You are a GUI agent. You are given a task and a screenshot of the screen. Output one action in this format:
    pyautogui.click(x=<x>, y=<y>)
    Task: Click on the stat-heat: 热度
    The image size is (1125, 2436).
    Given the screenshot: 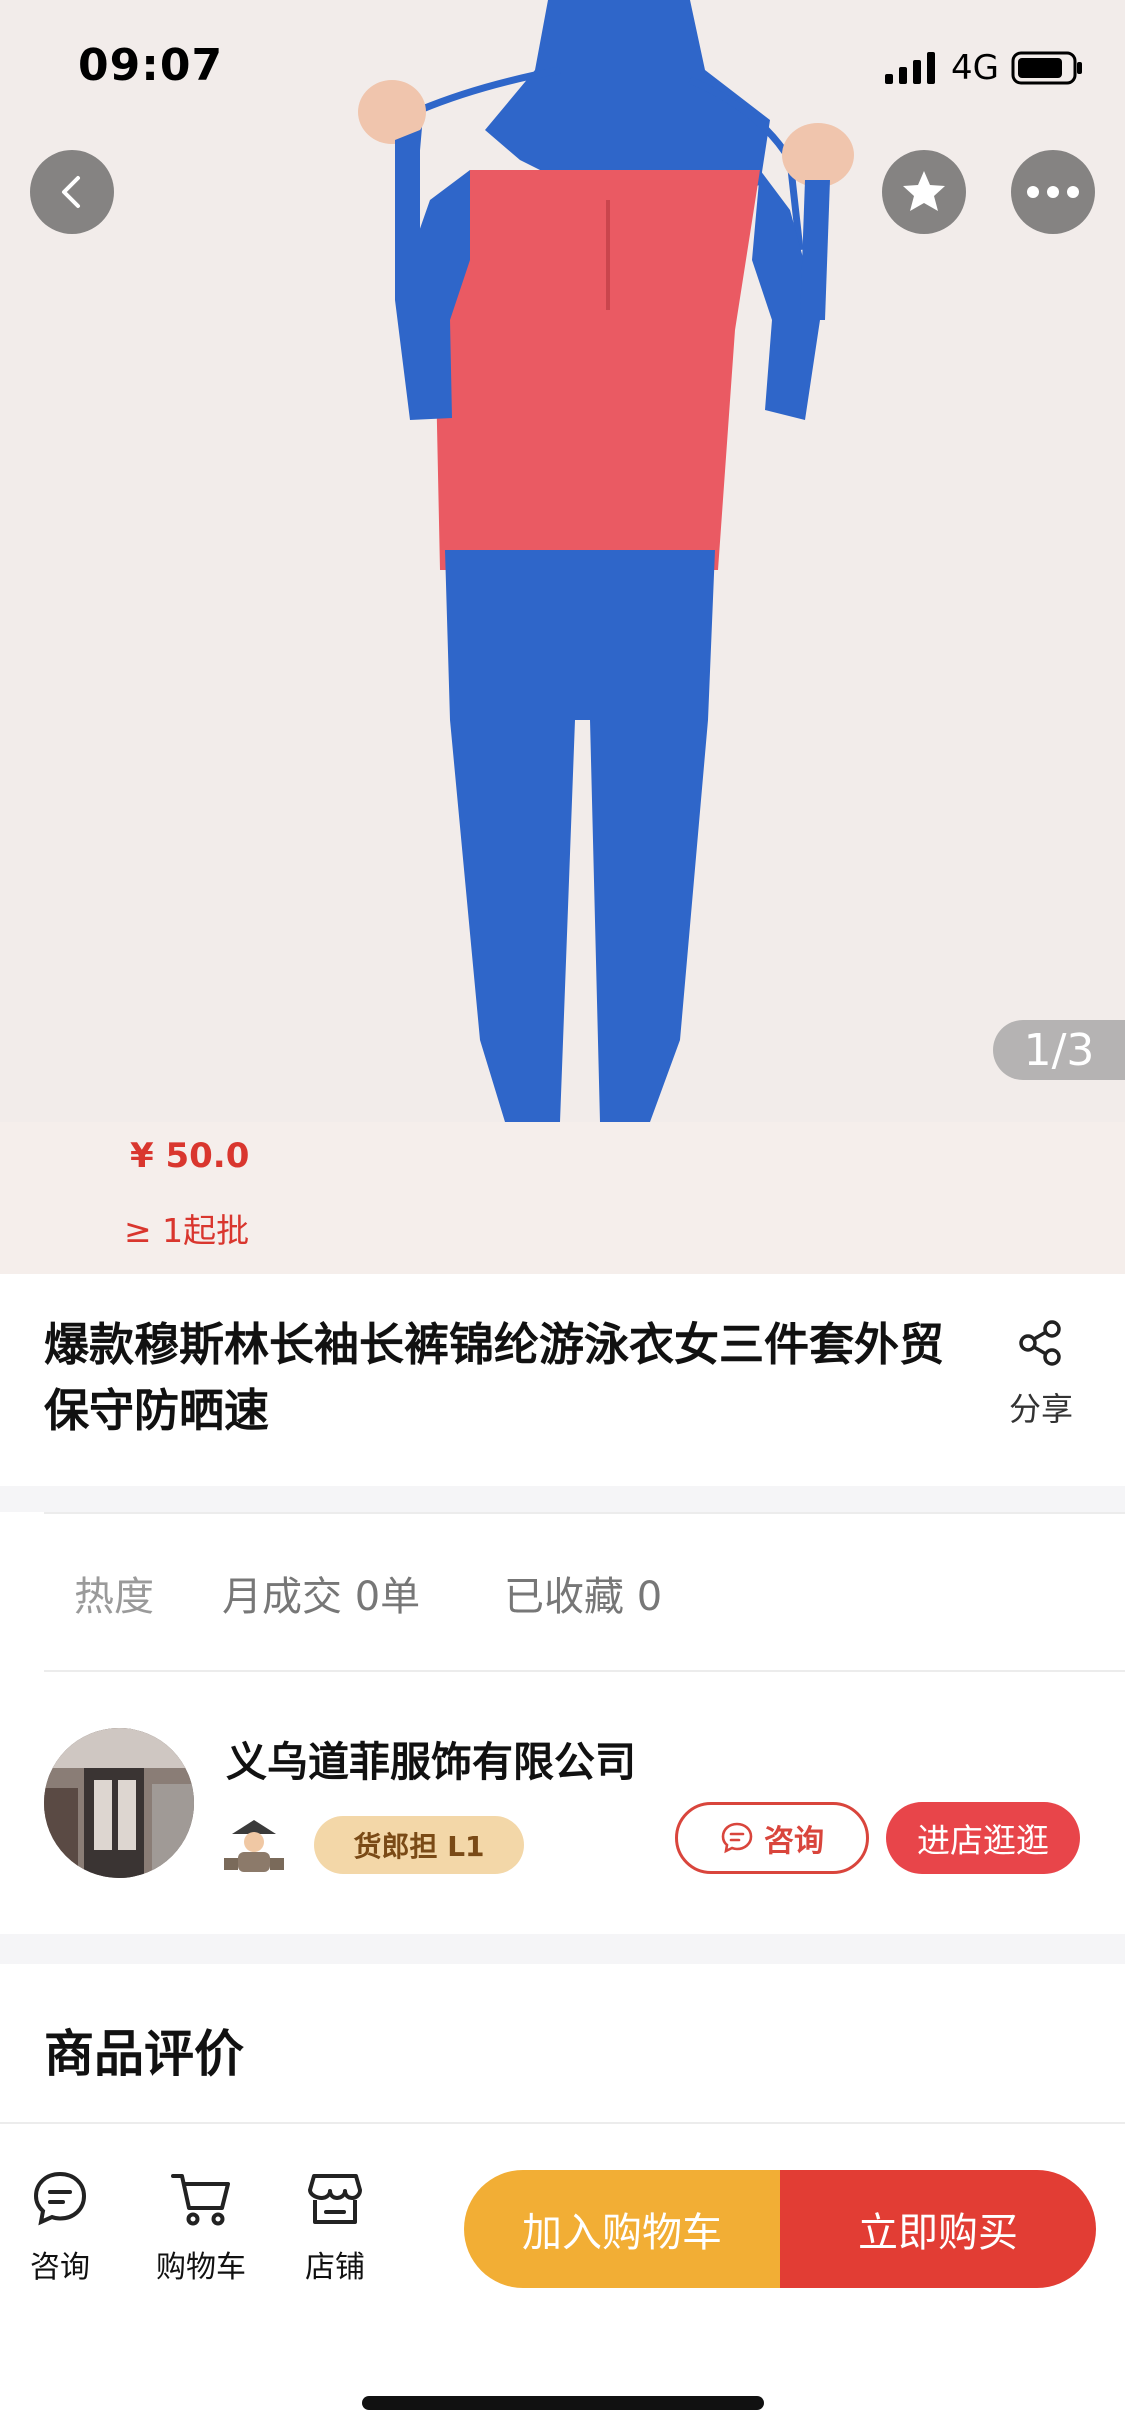 What is the action you would take?
    pyautogui.click(x=114, y=1597)
    